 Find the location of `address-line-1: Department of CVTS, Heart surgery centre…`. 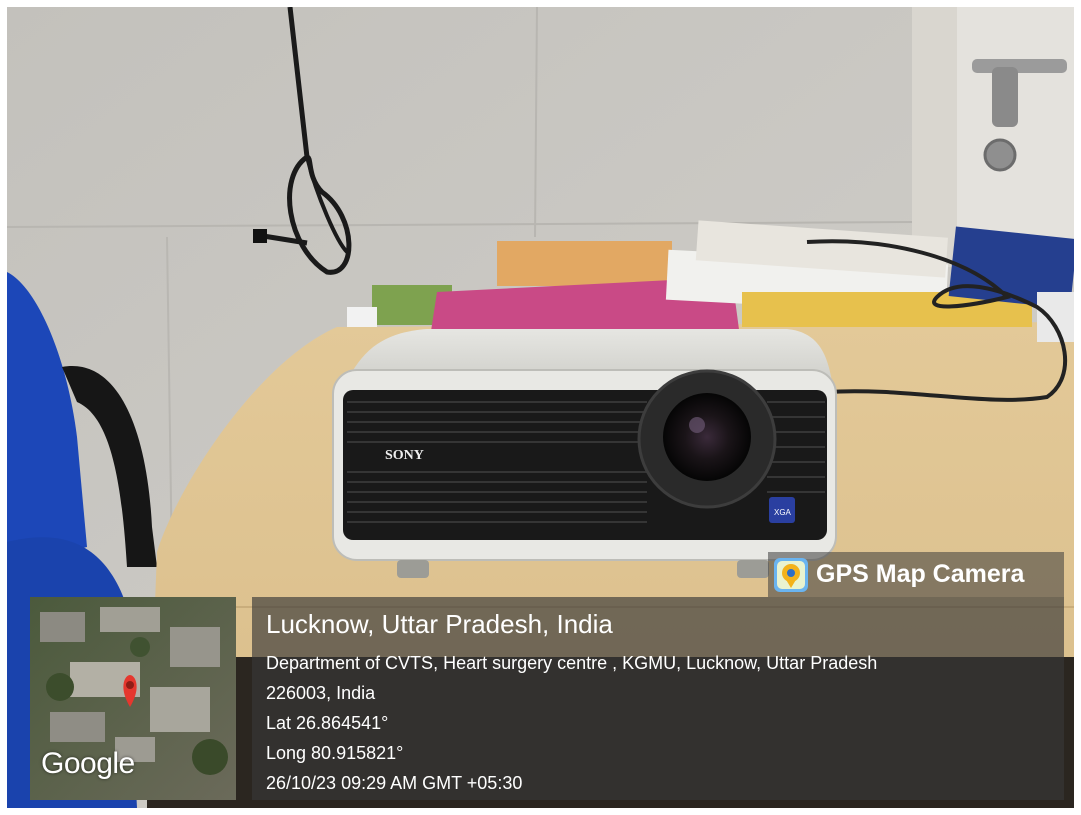

address-line-1: Department of CVTS, Heart surgery centre… is located at coordinates (572, 663).